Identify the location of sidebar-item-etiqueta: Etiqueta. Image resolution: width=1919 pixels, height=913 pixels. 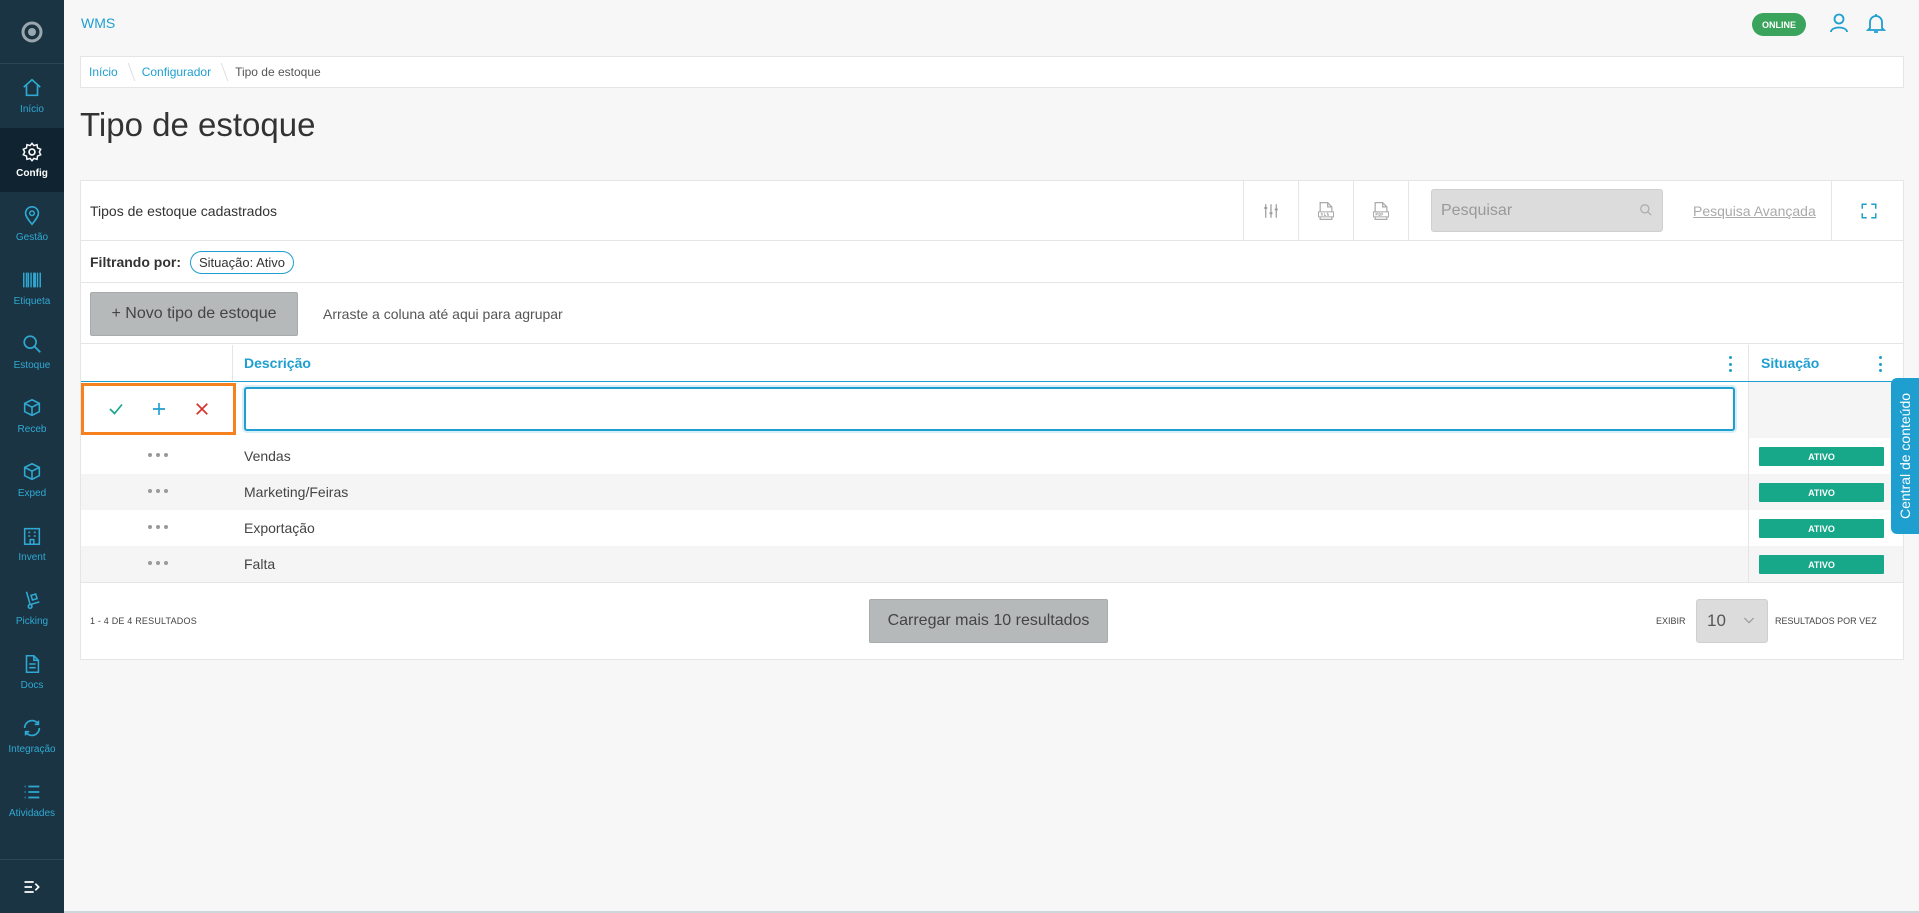
(32, 288).